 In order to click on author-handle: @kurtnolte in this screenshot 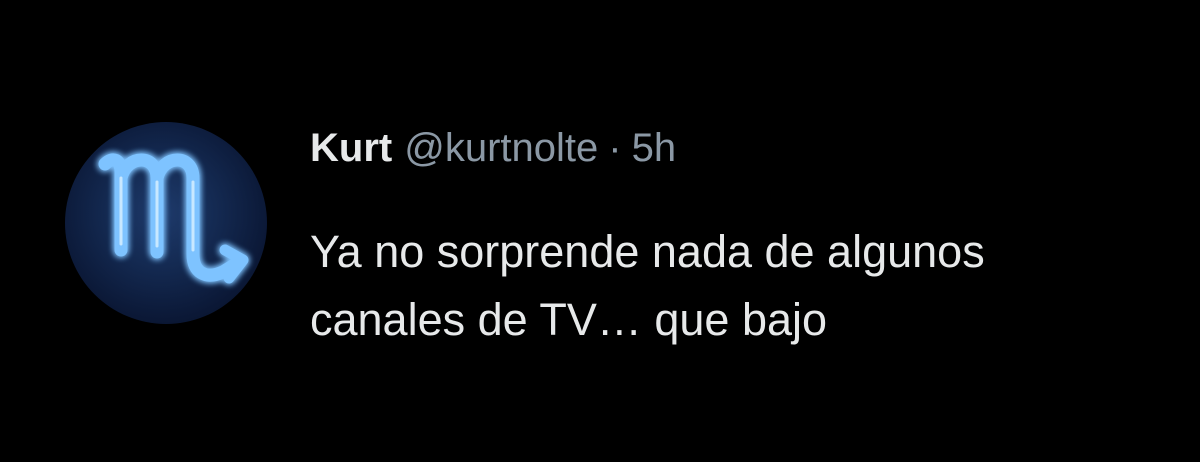, I will do `click(501, 148)`.